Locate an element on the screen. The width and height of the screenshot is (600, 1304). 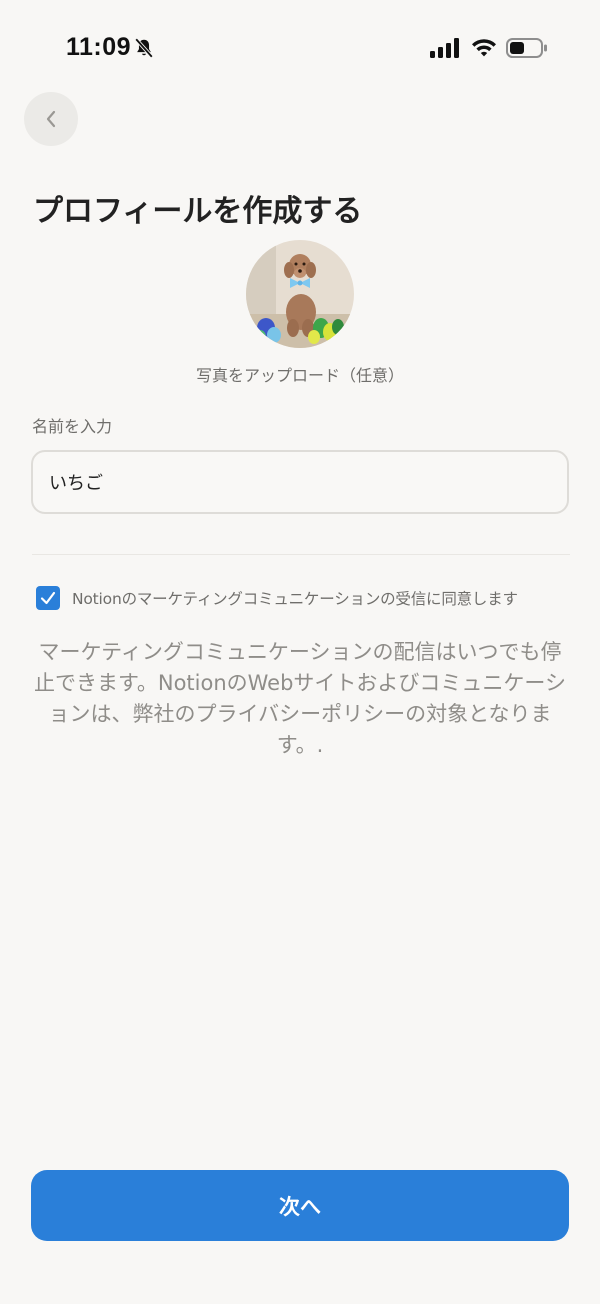
divider is located at coordinates (301, 554).